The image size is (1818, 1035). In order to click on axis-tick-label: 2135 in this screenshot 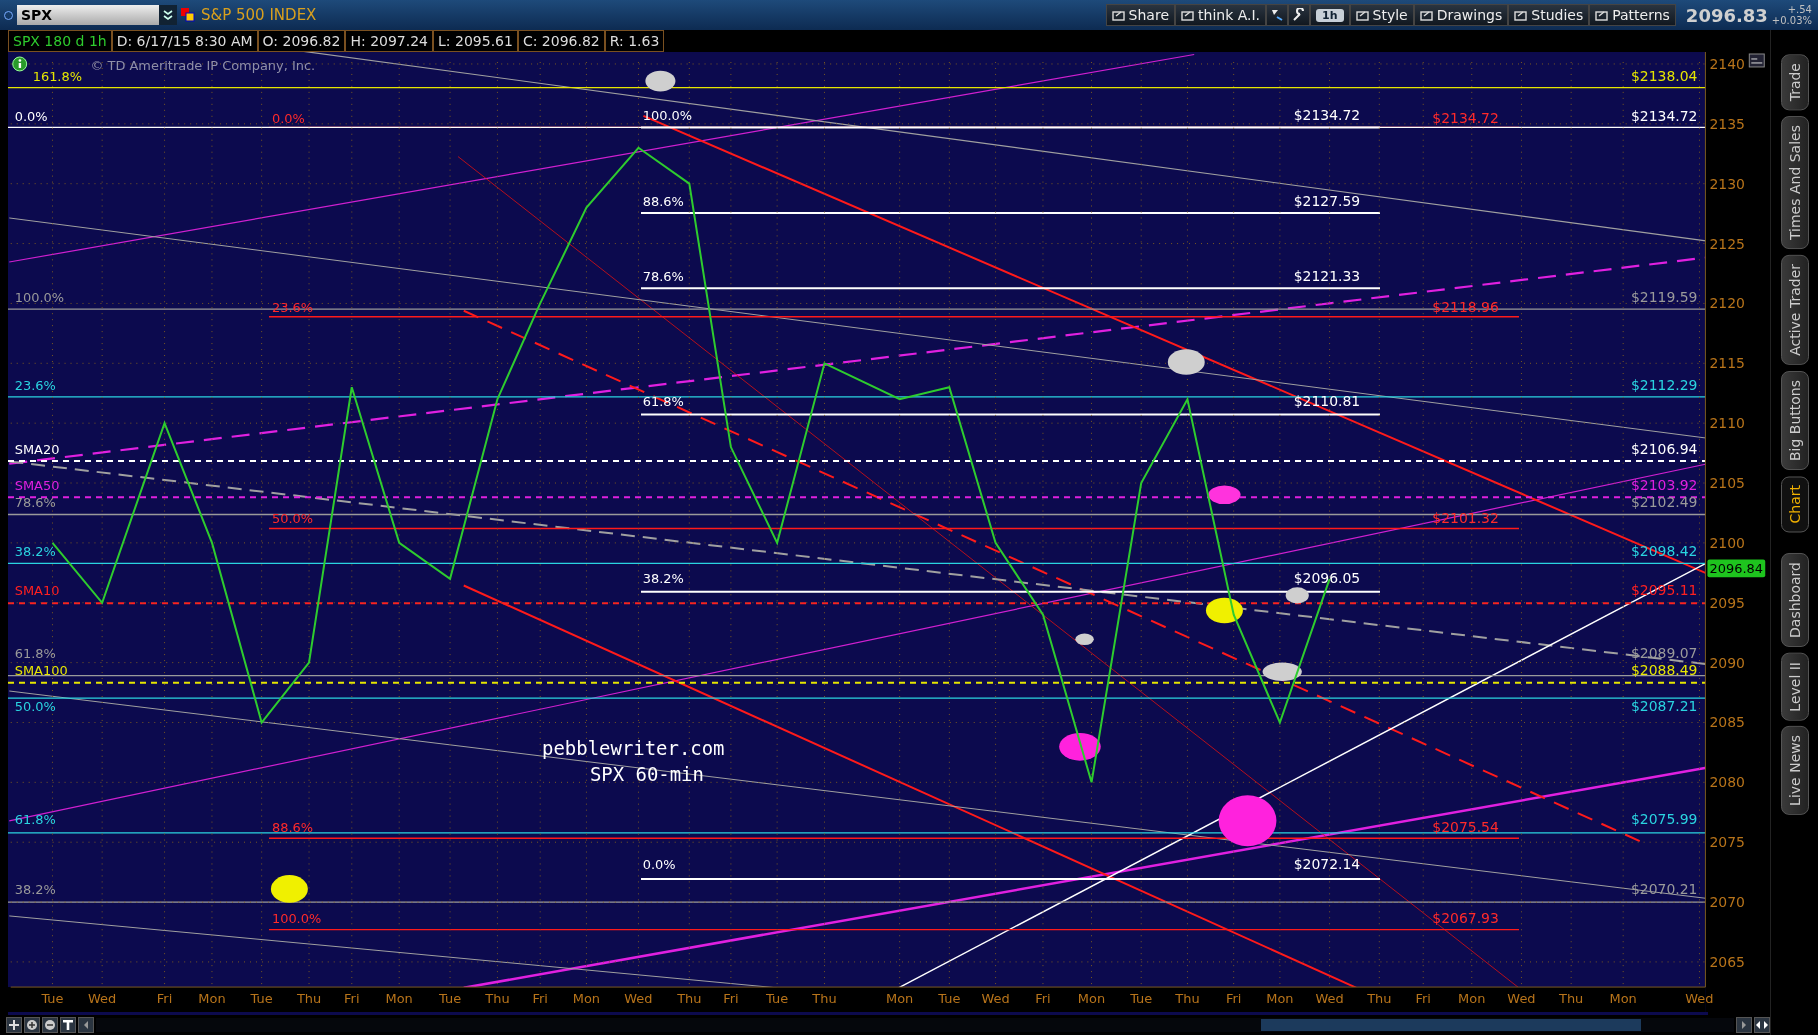, I will do `click(1727, 123)`.